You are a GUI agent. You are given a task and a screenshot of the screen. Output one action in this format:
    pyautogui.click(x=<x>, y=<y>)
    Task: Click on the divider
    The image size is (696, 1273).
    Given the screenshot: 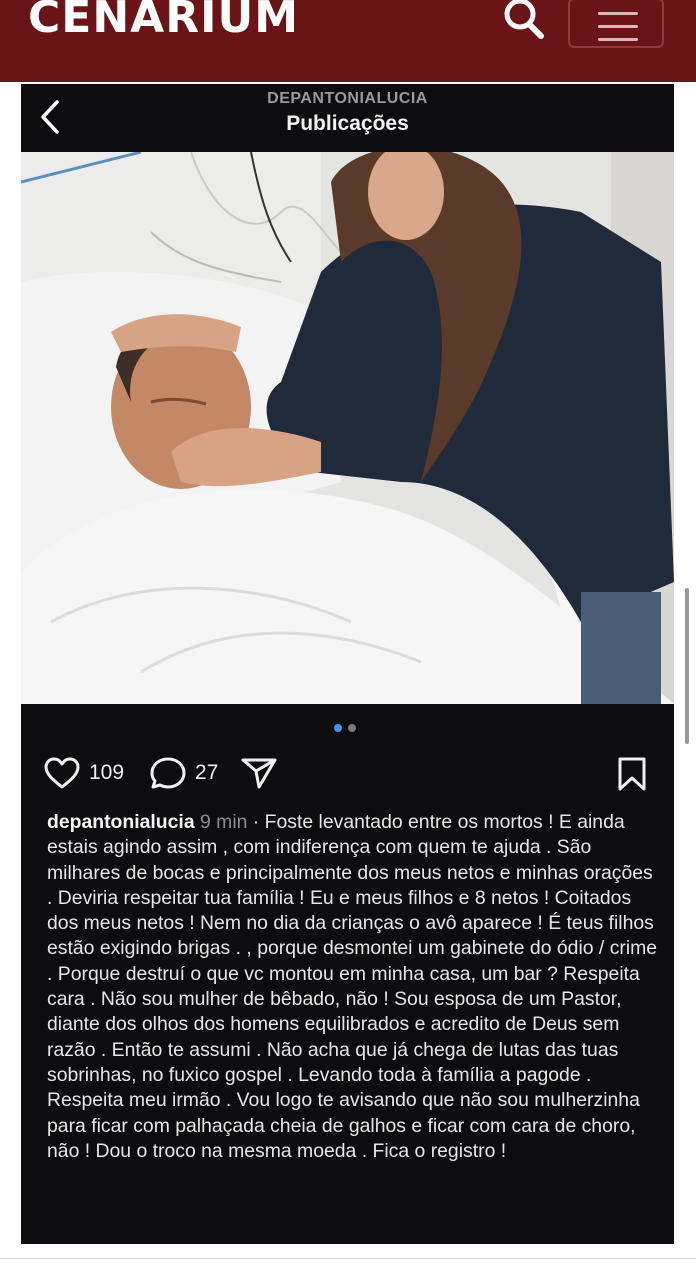 What is the action you would take?
    pyautogui.click(x=348, y=1258)
    